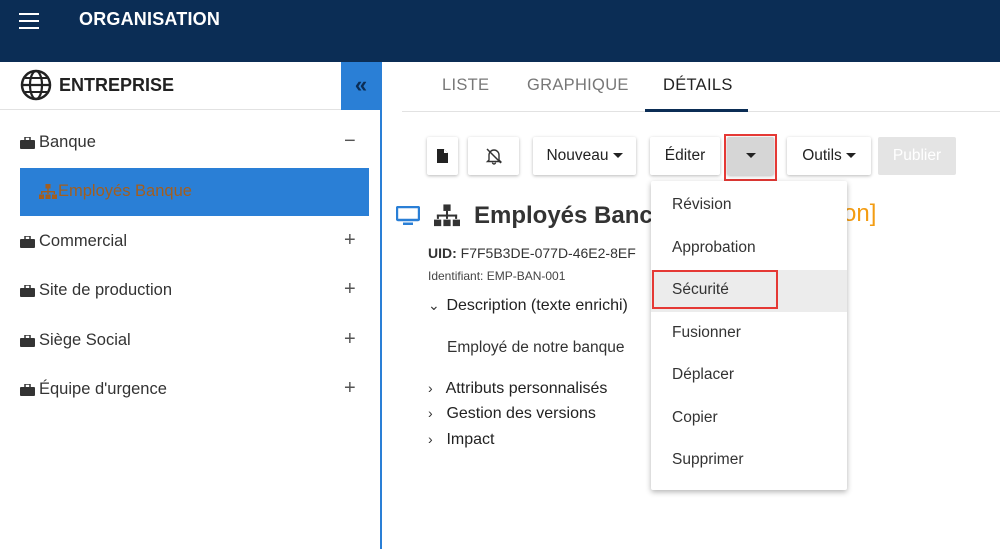  What do you see at coordinates (195, 392) in the screenshot?
I see `sidebar-item-equipe-urgence: Équipe d'urgence +` at bounding box center [195, 392].